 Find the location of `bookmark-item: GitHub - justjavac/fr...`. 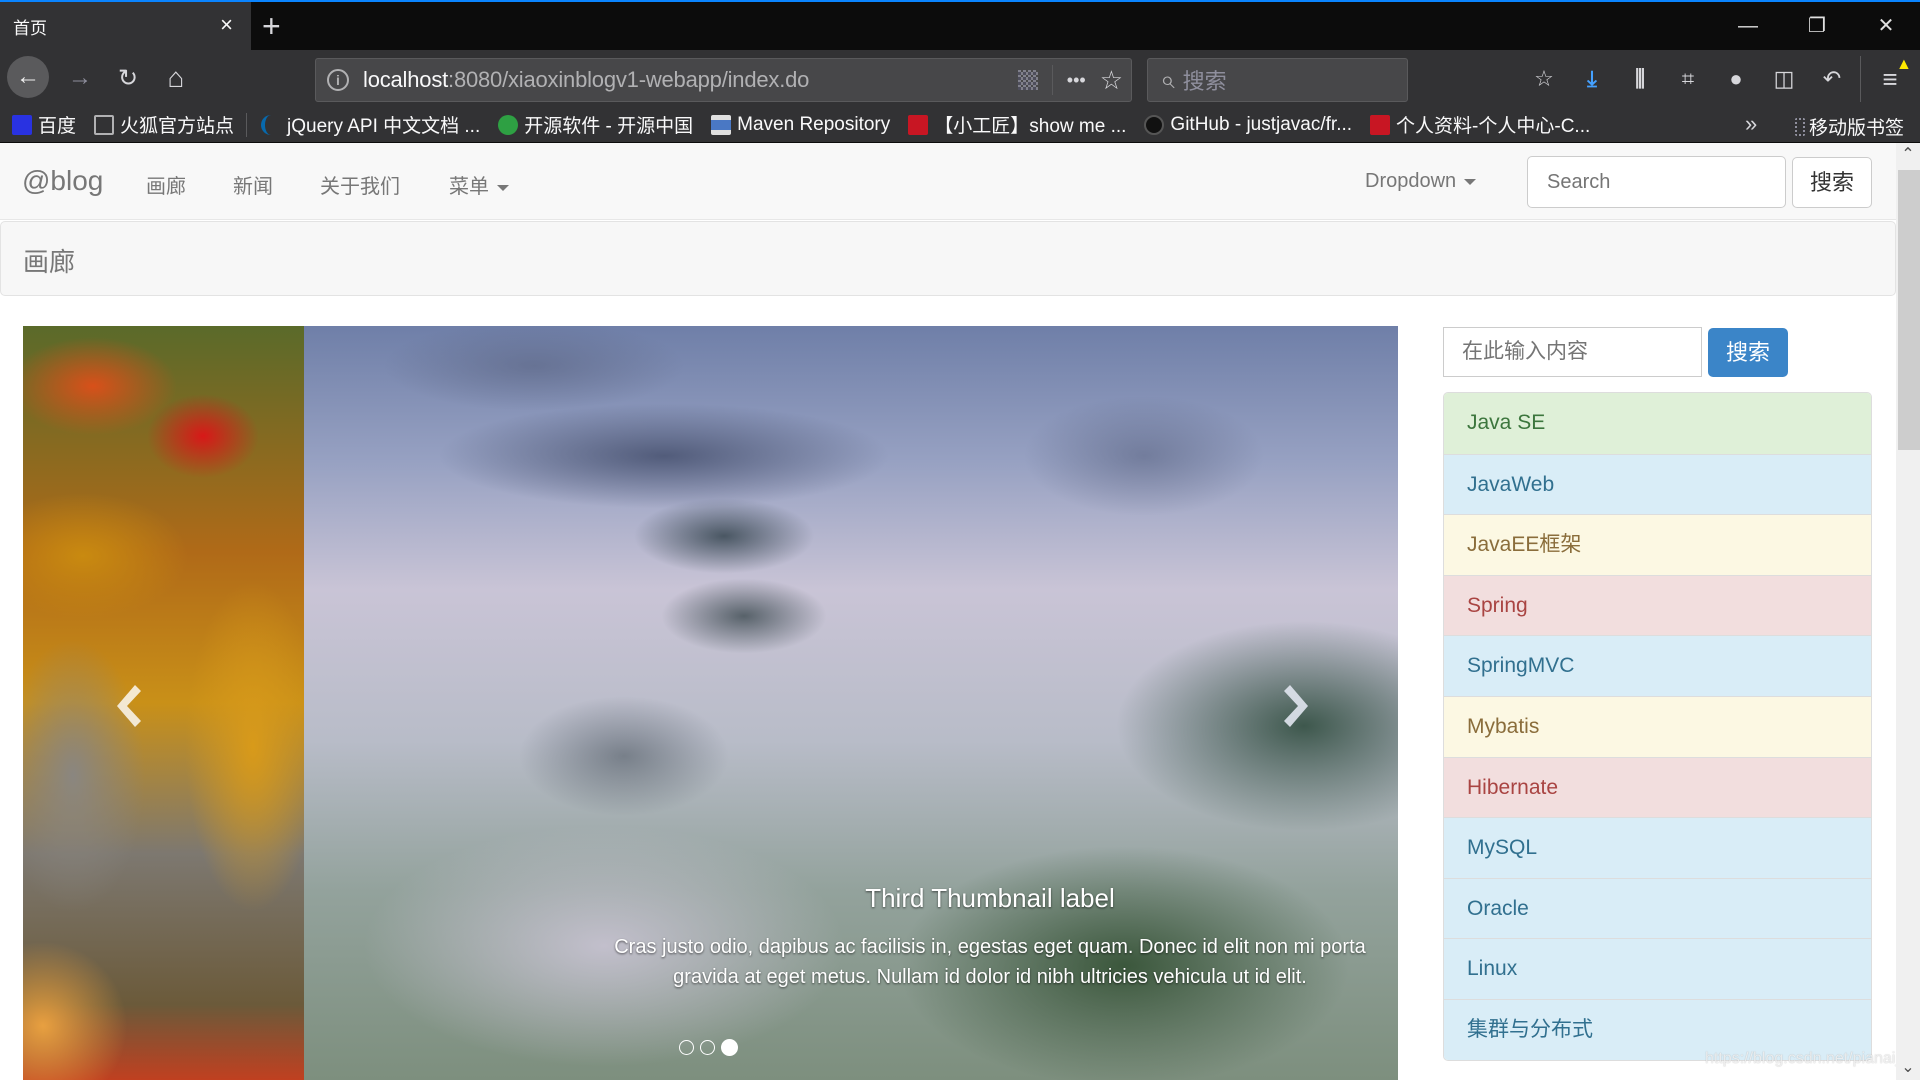

bookmark-item: GitHub - justjavac/fr... is located at coordinates (1248, 125).